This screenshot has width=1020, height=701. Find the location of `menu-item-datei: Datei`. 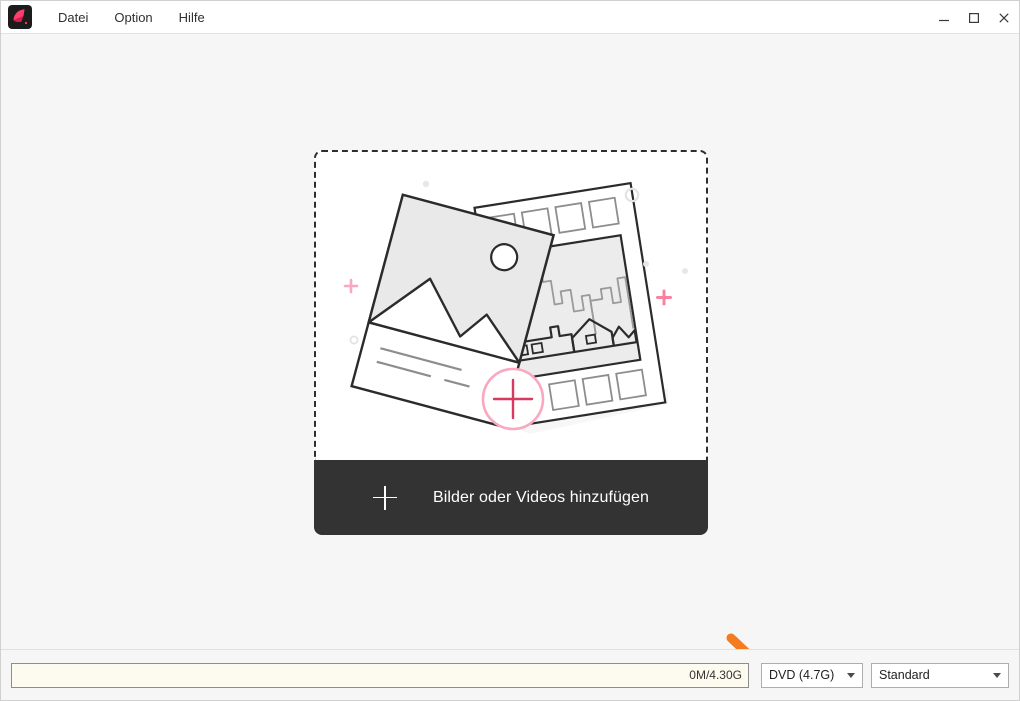

menu-item-datei: Datei is located at coordinates (73, 17).